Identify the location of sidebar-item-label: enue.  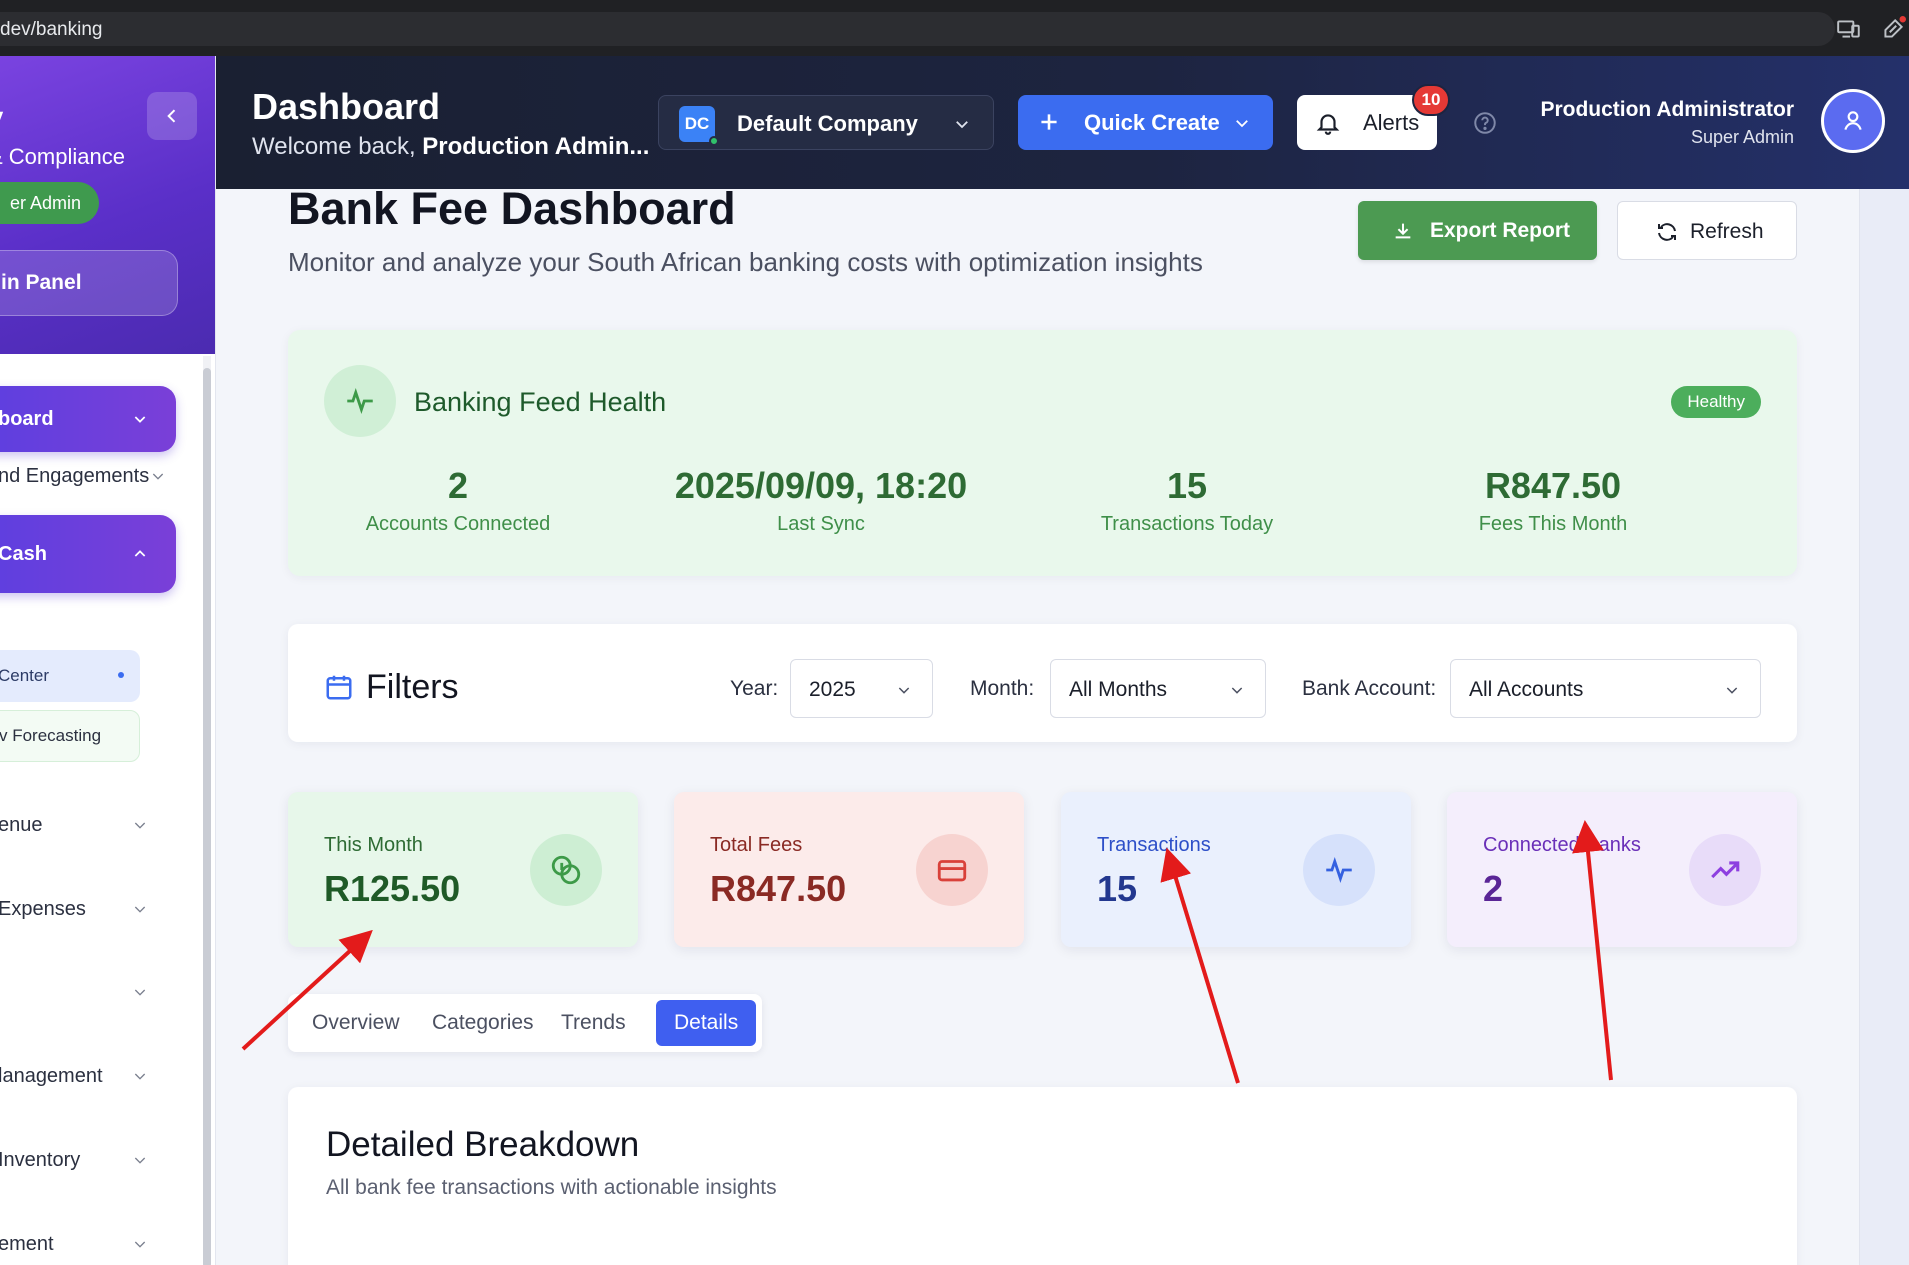
(21, 824).